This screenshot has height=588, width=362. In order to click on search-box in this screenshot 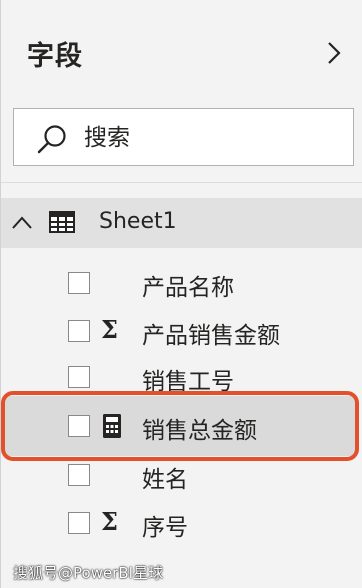, I will do `click(183, 137)`.